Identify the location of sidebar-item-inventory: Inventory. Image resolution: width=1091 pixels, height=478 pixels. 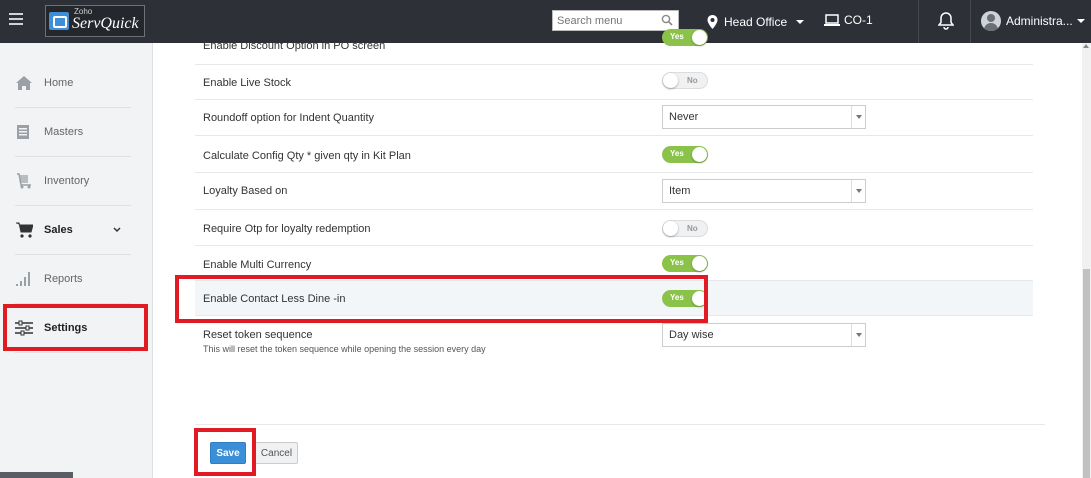
(73, 181).